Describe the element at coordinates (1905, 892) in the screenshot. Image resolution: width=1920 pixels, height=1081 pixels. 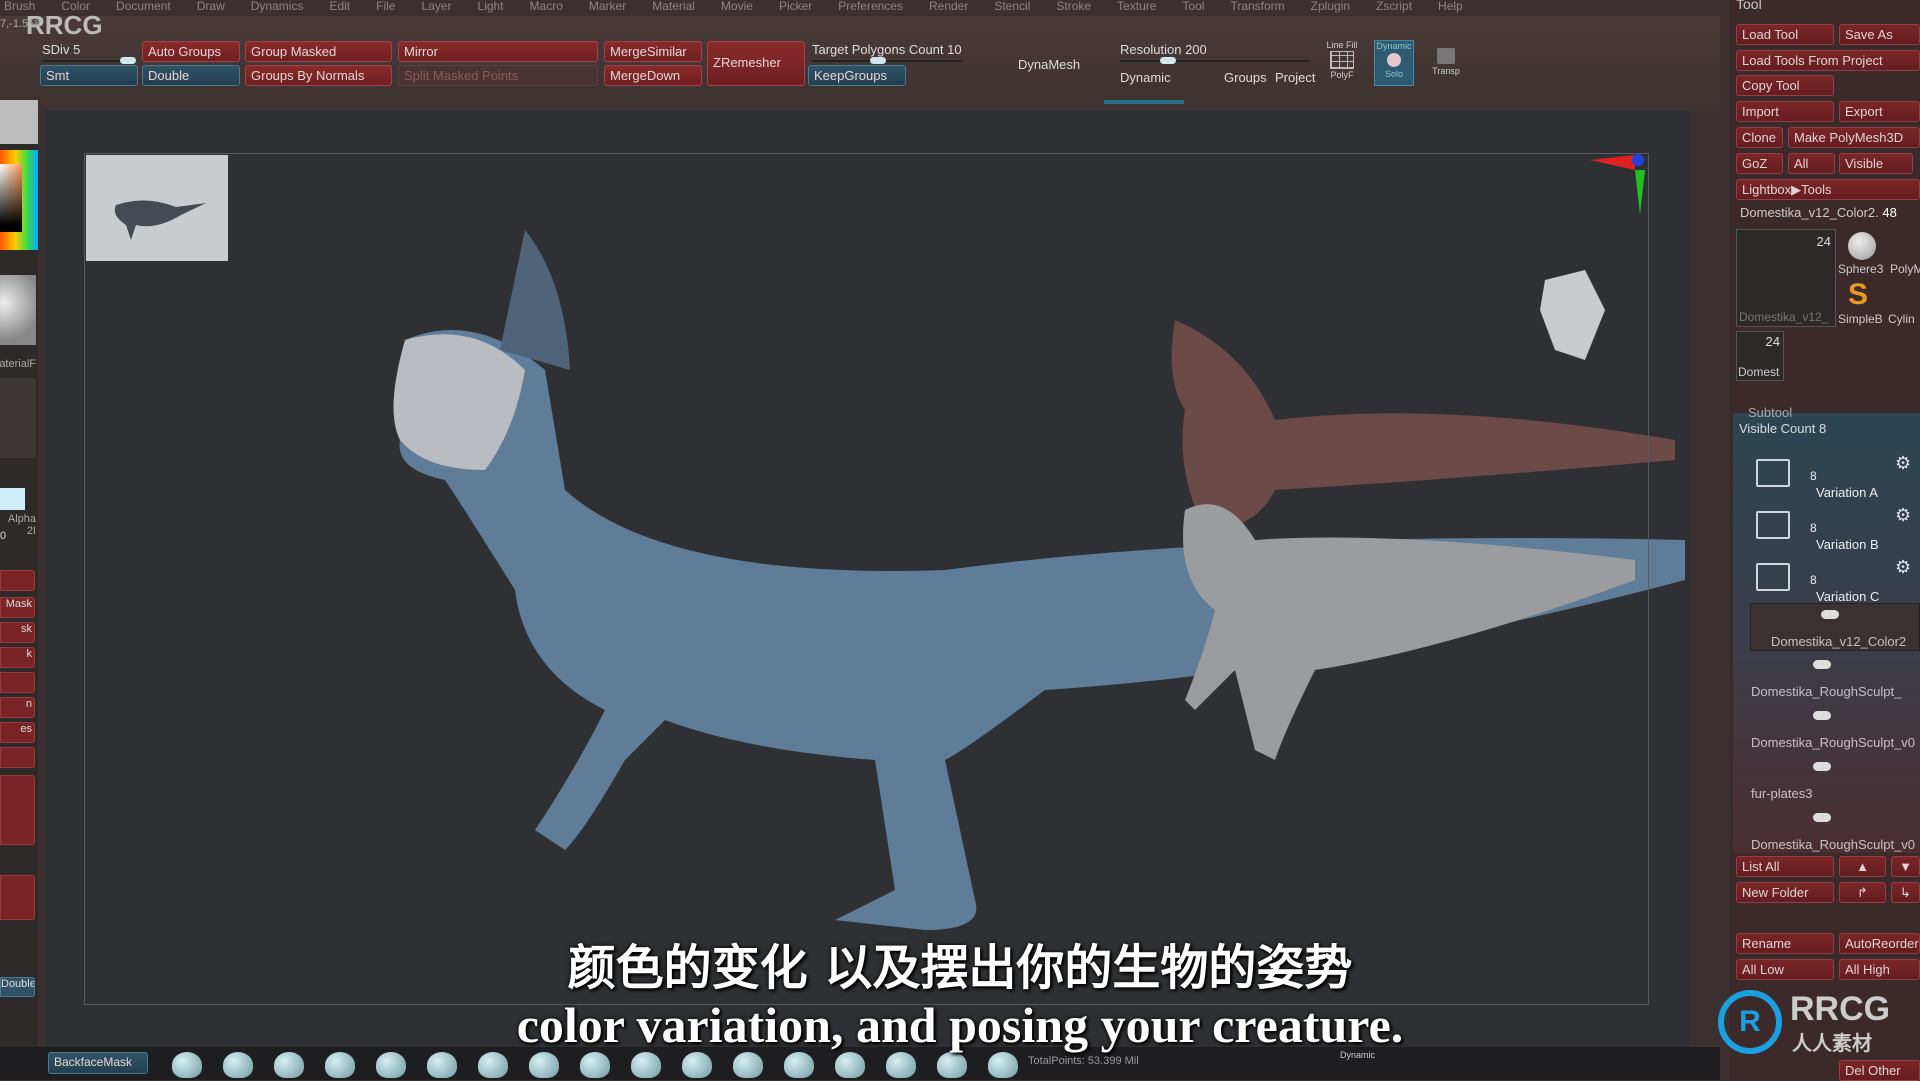
I see `move-out-button: ↳` at that location.